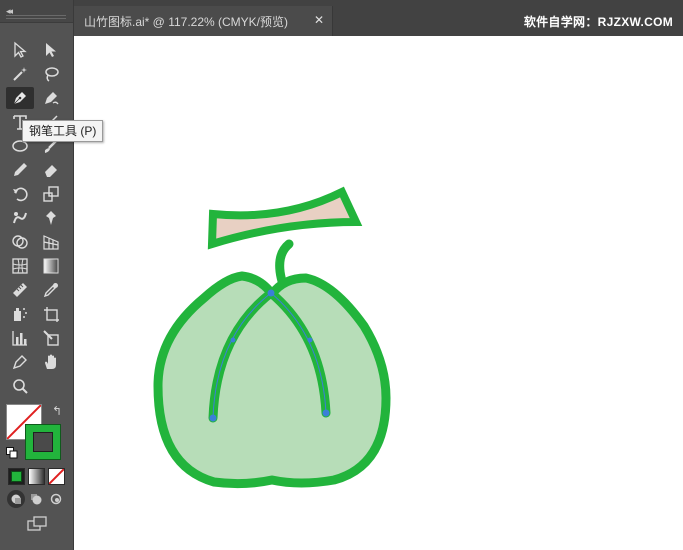  Describe the element at coordinates (20, 98) in the screenshot. I see `pen-tool-icon` at that location.